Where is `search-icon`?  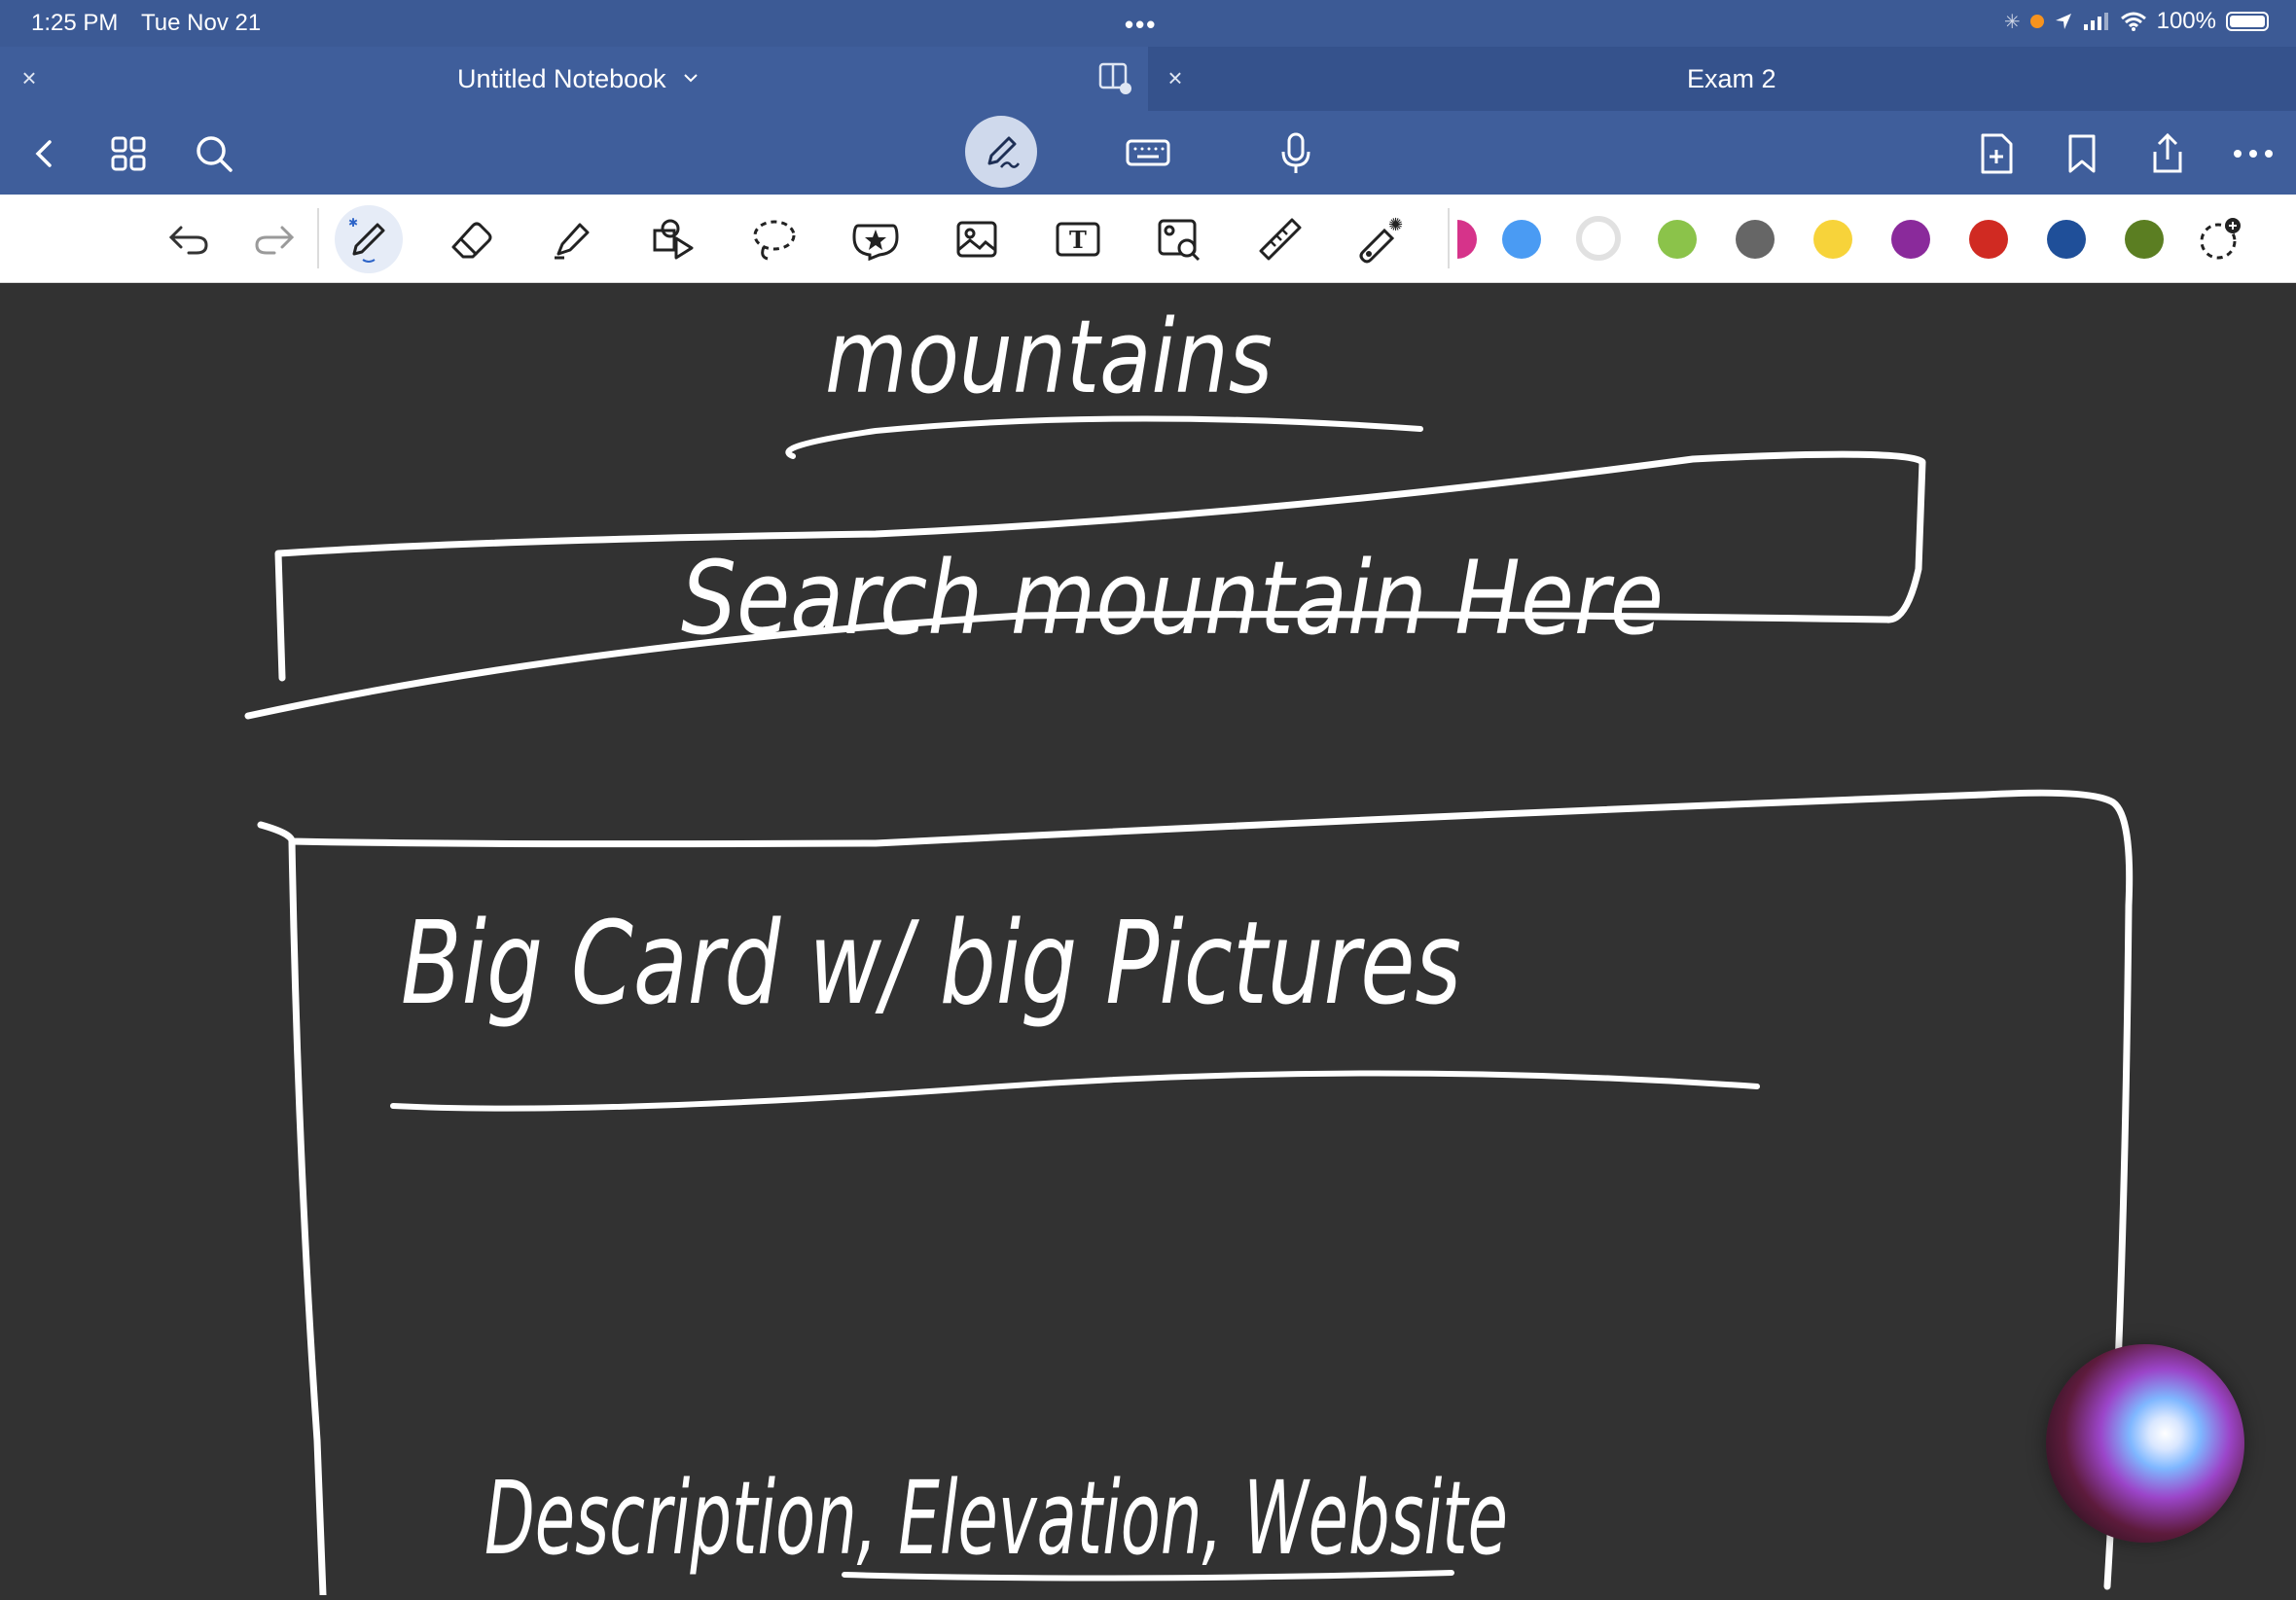 search-icon is located at coordinates (214, 153).